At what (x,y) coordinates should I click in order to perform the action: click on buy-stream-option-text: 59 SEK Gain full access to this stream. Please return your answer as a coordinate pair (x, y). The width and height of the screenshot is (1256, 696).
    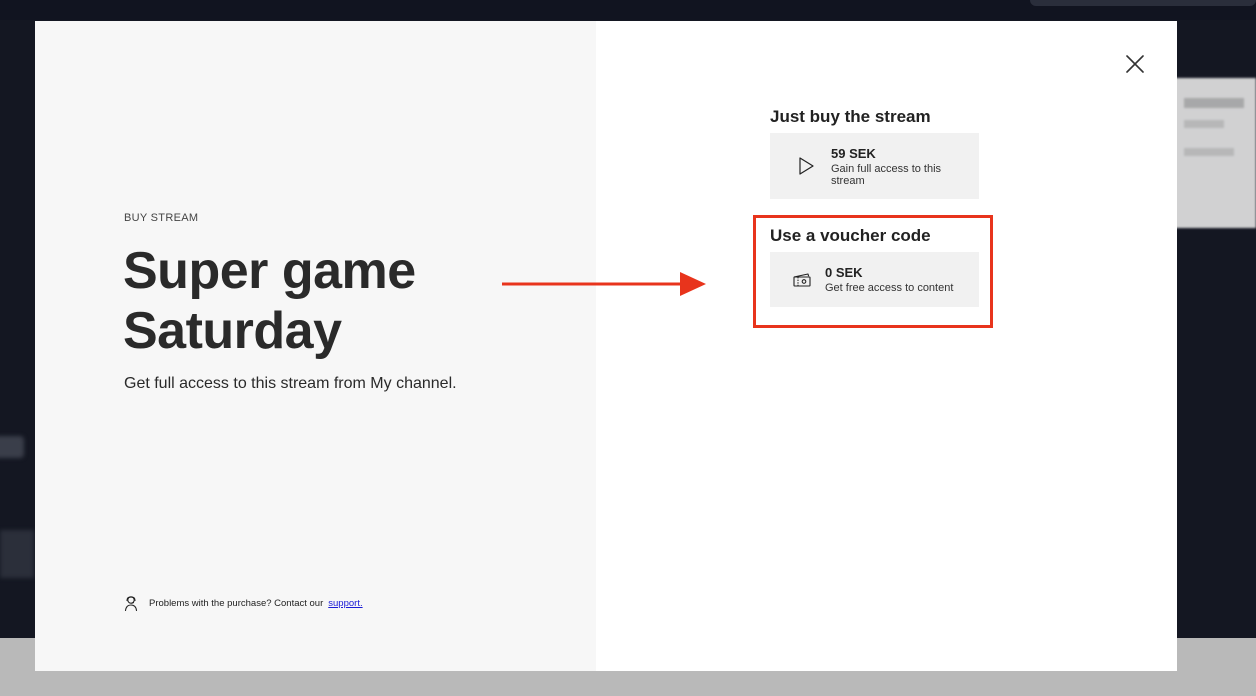
    Looking at the image, I should click on (896, 166).